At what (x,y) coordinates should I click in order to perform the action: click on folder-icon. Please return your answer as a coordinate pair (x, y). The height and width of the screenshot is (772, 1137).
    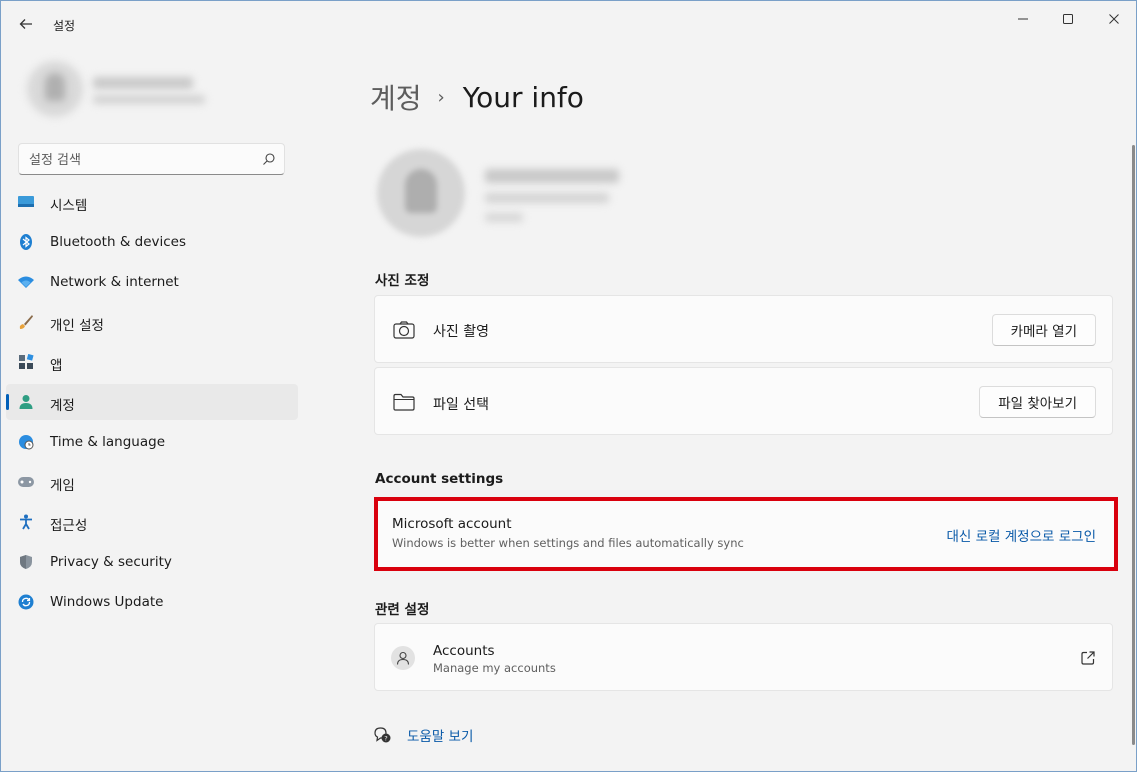
    Looking at the image, I should click on (404, 402).